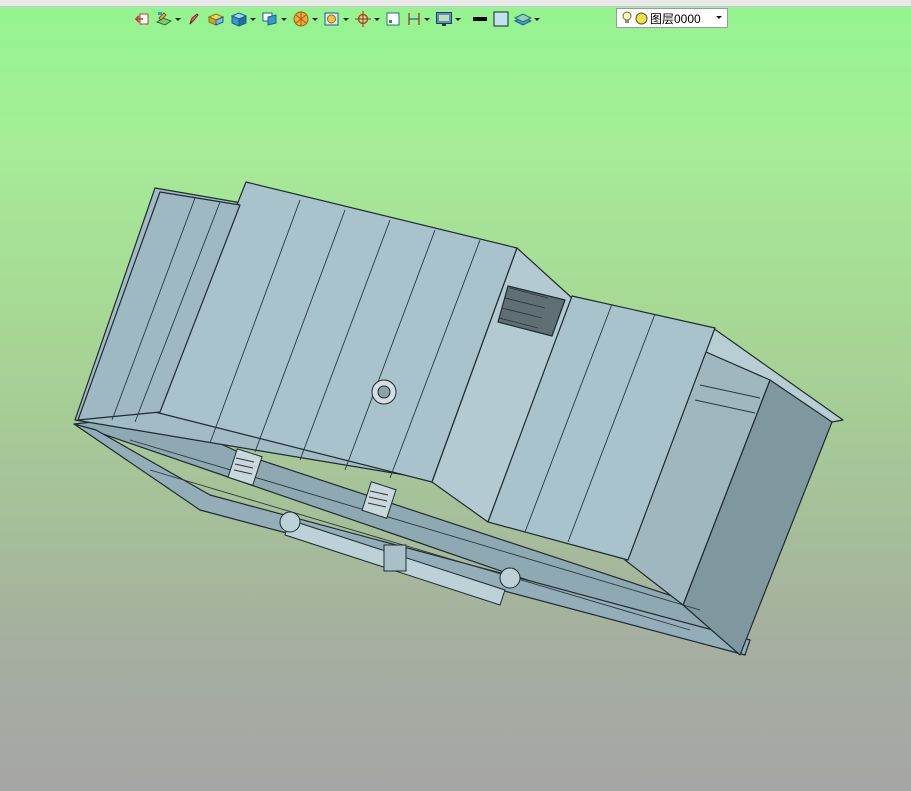 The height and width of the screenshot is (791, 911). I want to click on solid-cube-icon, so click(239, 19).